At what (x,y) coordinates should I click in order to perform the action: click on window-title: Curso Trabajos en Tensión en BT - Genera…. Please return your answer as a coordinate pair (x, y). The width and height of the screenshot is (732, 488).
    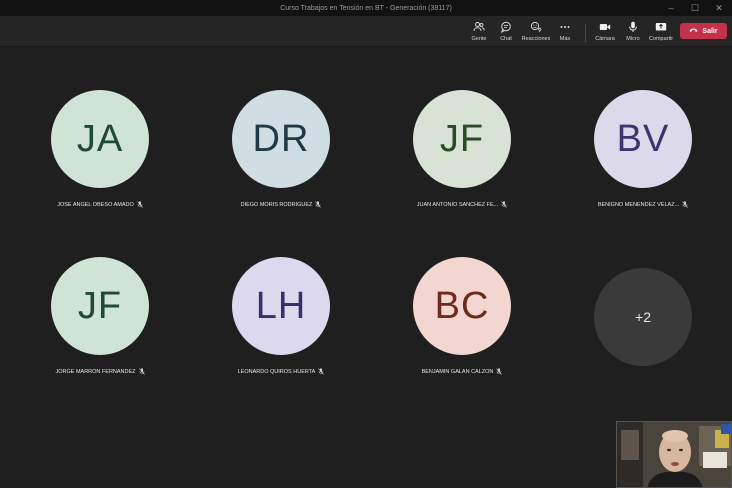
    Looking at the image, I should click on (366, 8).